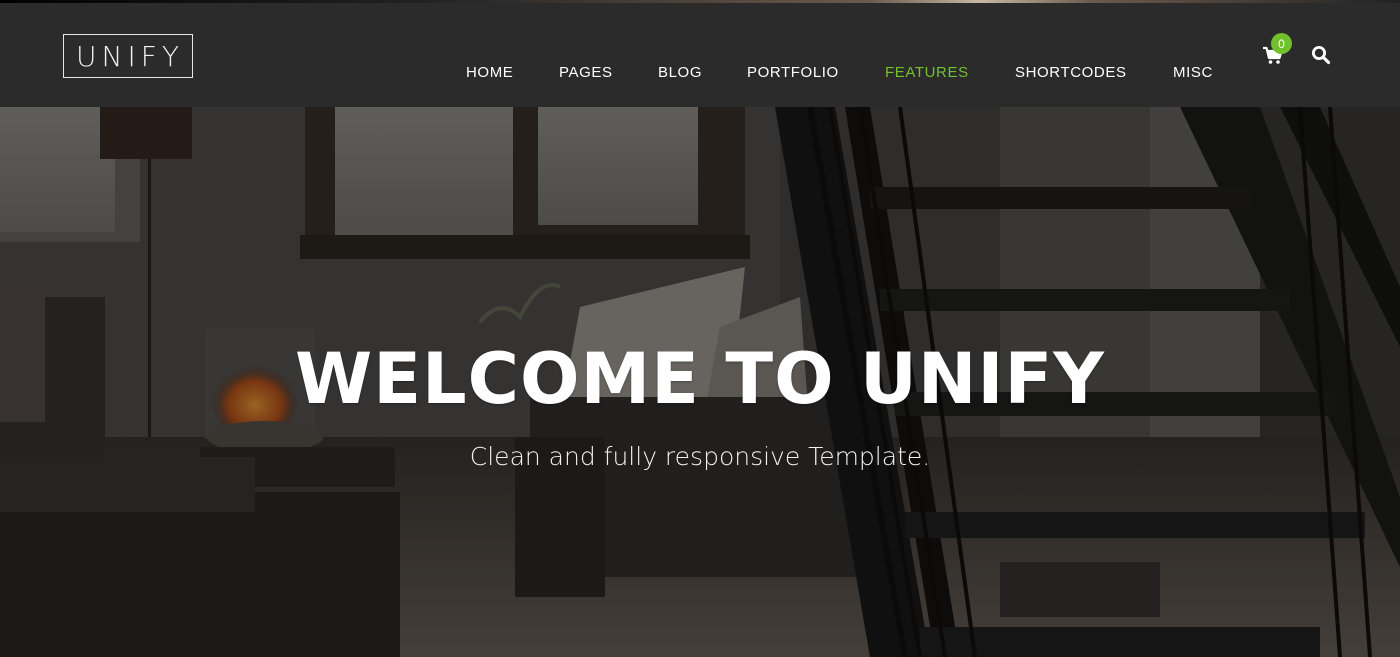 The width and height of the screenshot is (1400, 657). I want to click on nav-item-shortcodes: SHORTCODES, so click(1071, 73).